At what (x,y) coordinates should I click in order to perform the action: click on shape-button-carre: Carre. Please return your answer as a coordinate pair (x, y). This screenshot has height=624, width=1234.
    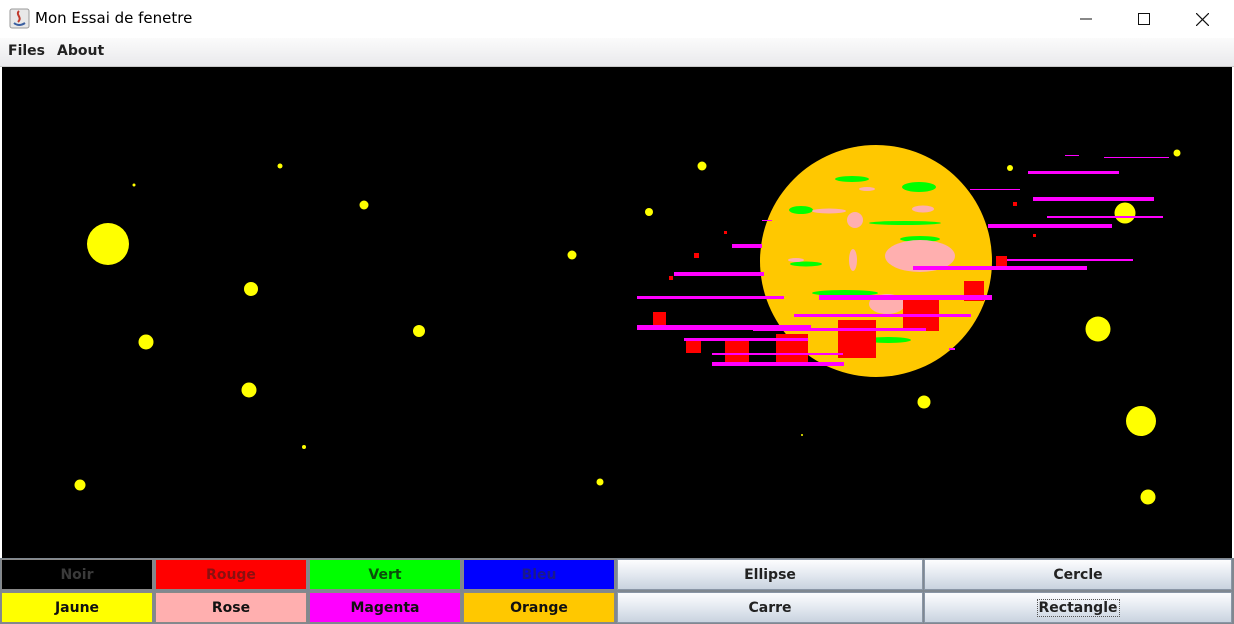
    Looking at the image, I should click on (770, 607).